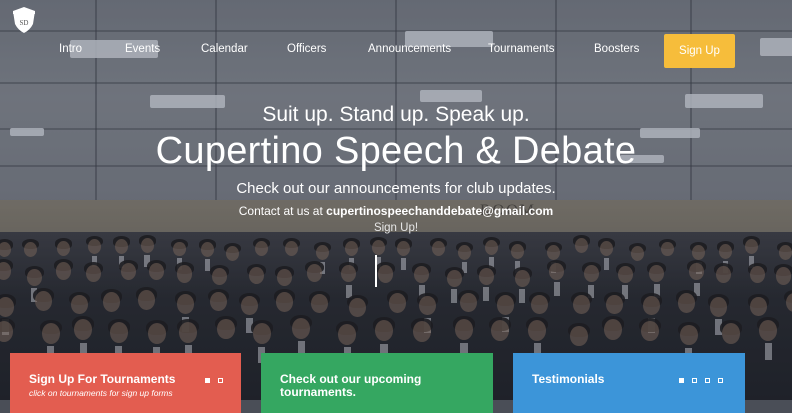 Image resolution: width=792 pixels, height=413 pixels. Describe the element at coordinates (396, 114) in the screenshot. I see `hero-tagline: Suit up. Stand up. Speak up.` at that location.